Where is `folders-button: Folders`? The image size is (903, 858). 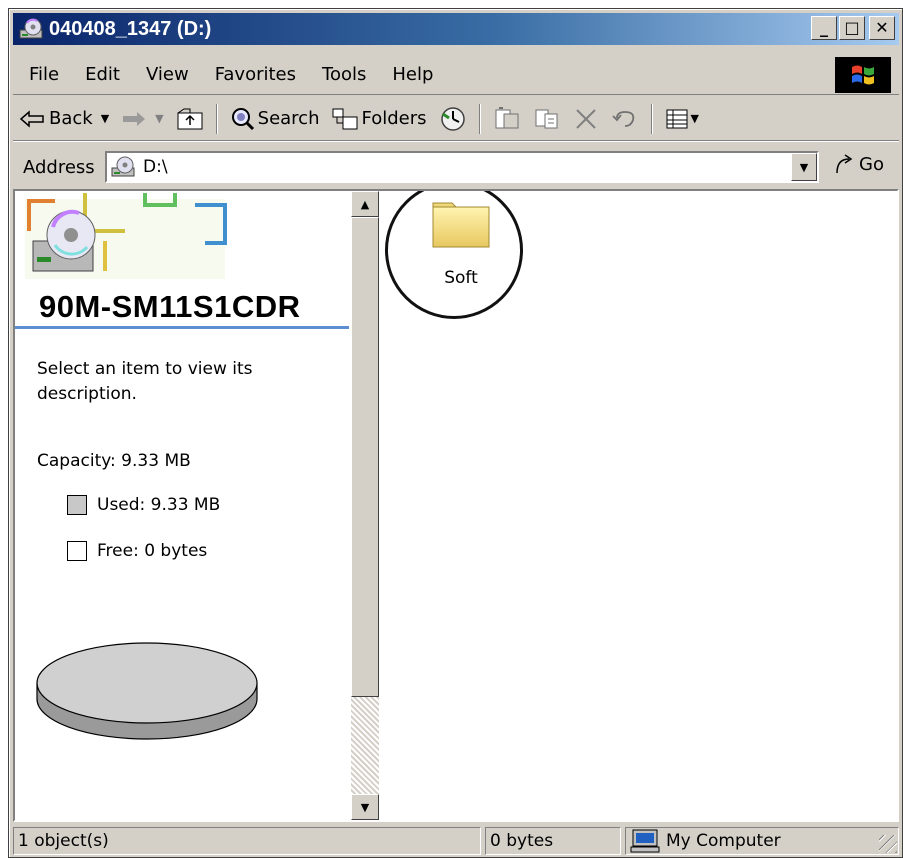
folders-button: Folders is located at coordinates (378, 119).